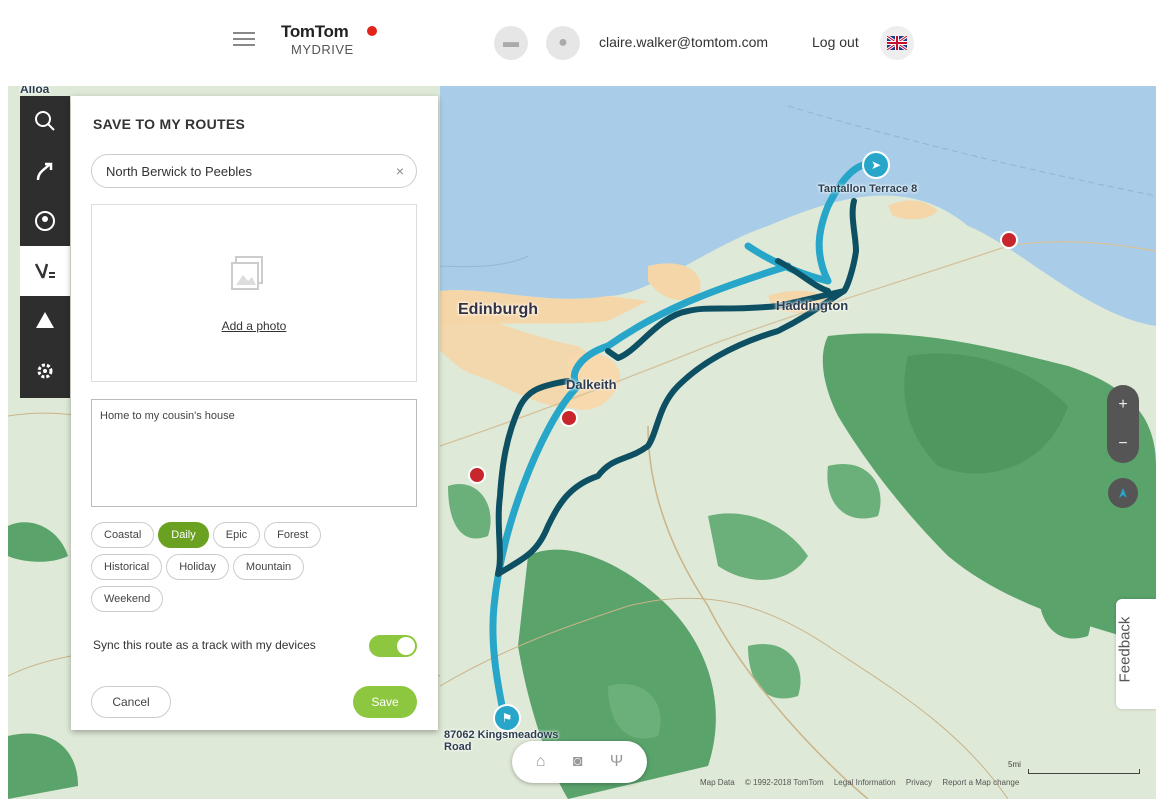 The width and height of the screenshot is (1156, 799). Describe the element at coordinates (131, 702) in the screenshot. I see `cancel-button: Cancel` at that location.